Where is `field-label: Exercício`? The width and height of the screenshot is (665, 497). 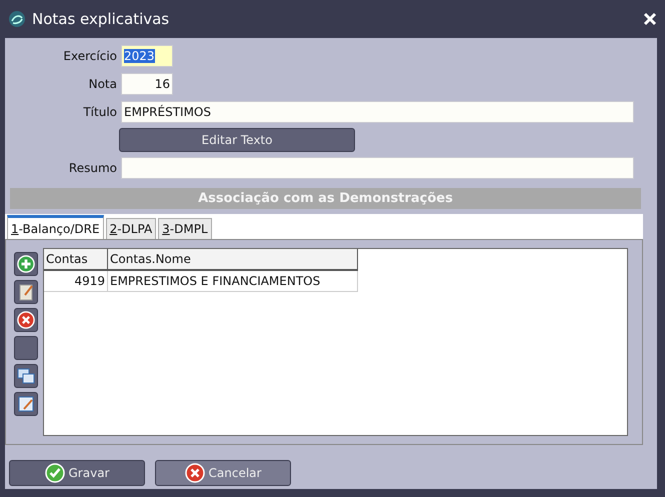 field-label: Exercício is located at coordinates (90, 56).